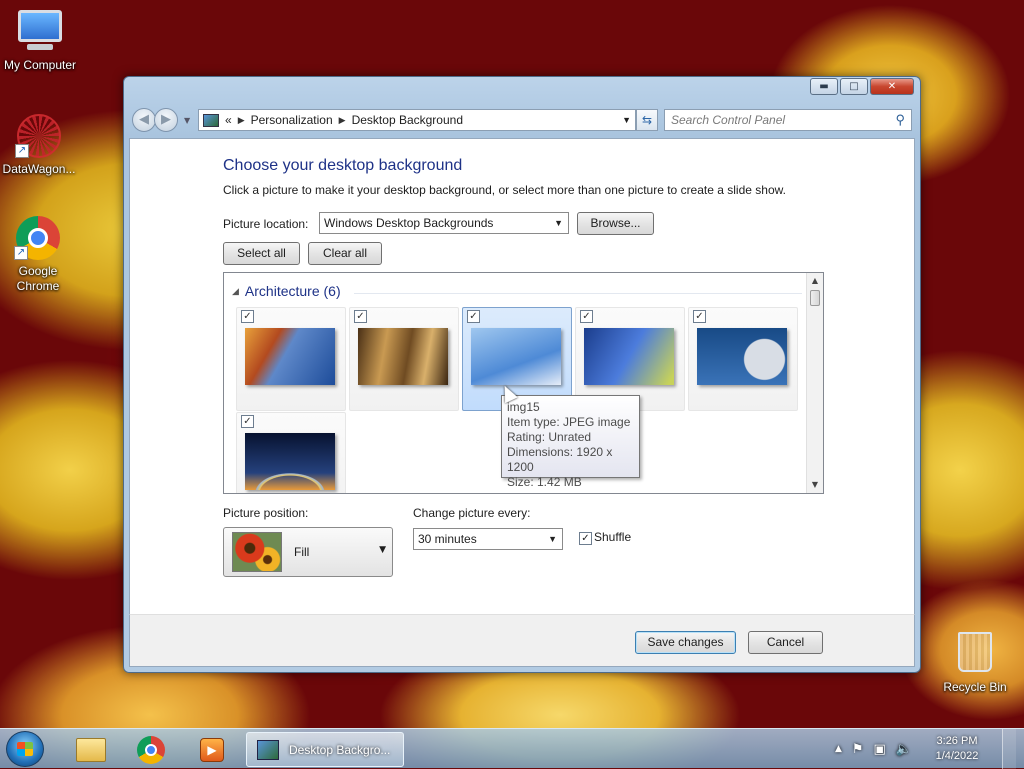 The height and width of the screenshot is (769, 1024). Describe the element at coordinates (815, 298) in the screenshot. I see `scrollbar-thumb` at that location.